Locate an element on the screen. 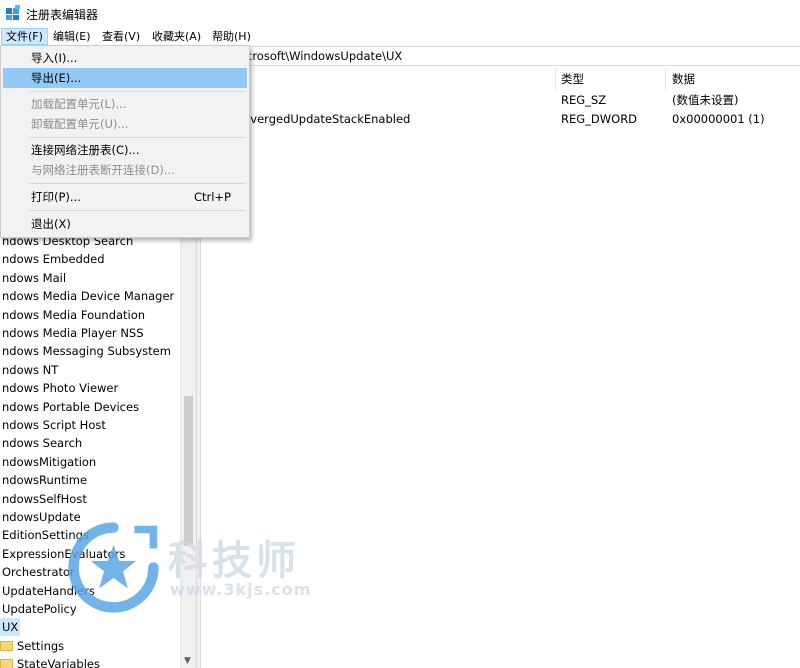 The width and height of the screenshot is (800, 668). tree-item: ndows Photo Viewer is located at coordinates (59, 388).